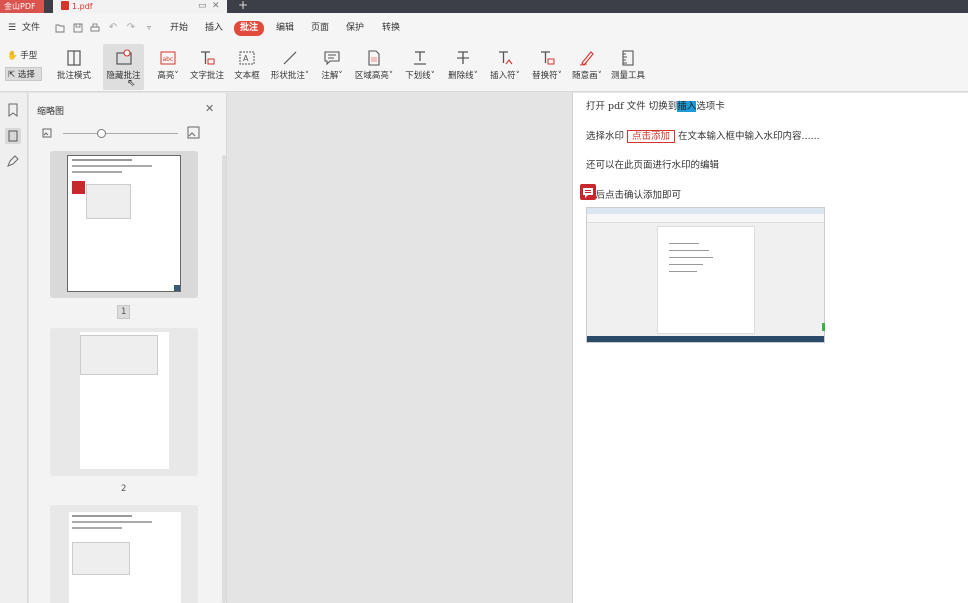 Image resolution: width=968 pixels, height=603 pixels. What do you see at coordinates (247, 76) in the screenshot?
I see `textbox-label: 文本框` at bounding box center [247, 76].